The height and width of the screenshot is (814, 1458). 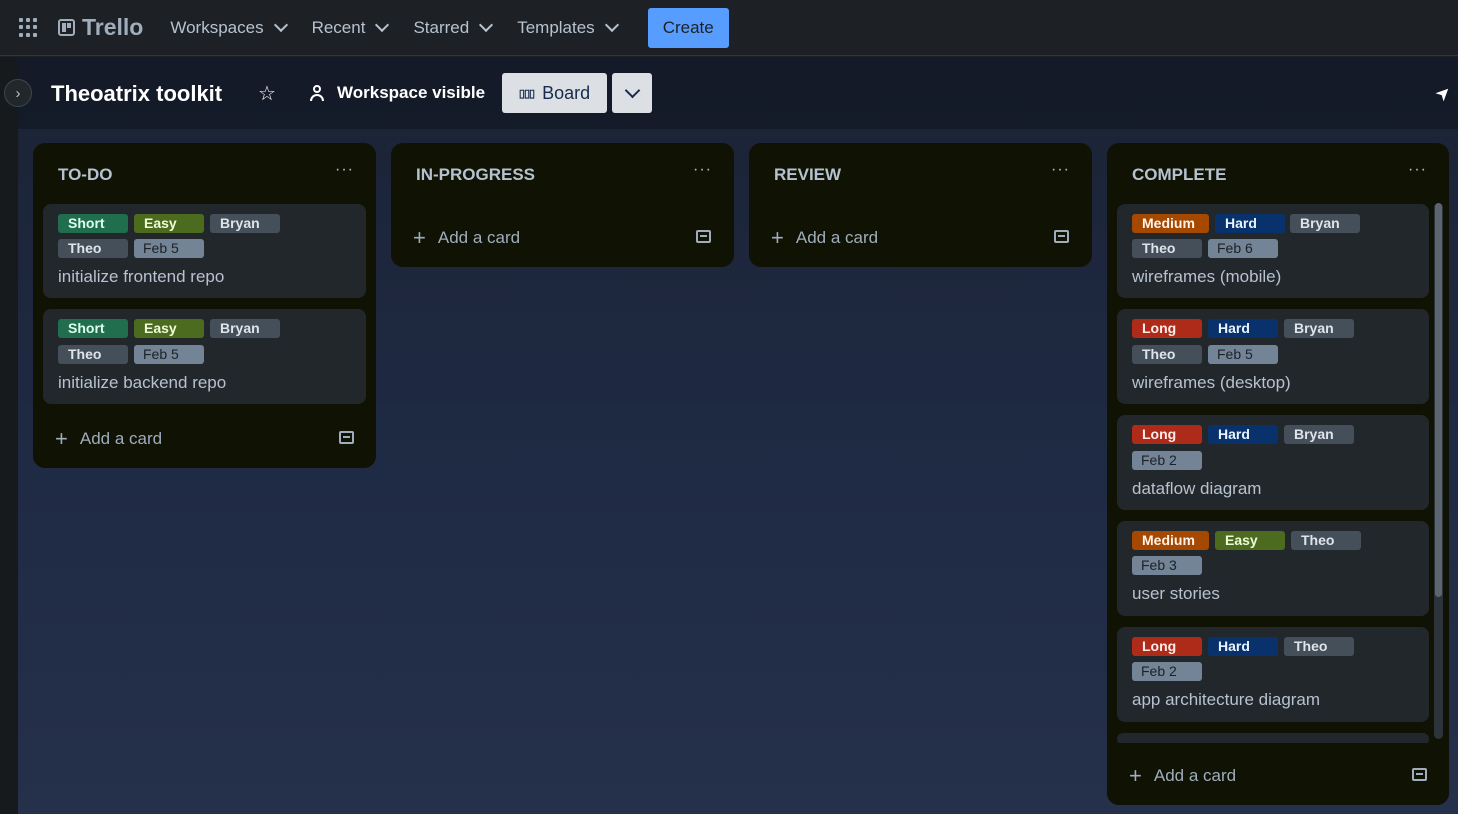 What do you see at coordinates (267, 93) in the screenshot?
I see `star-icon: ☆` at bounding box center [267, 93].